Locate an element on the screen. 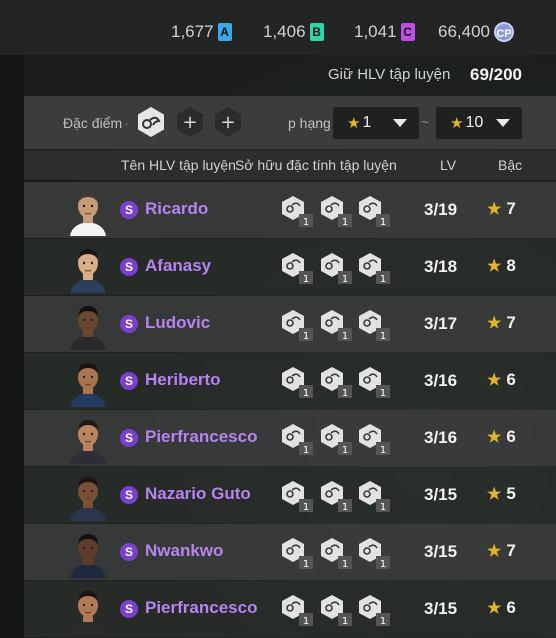 Image resolution: width=556 pixels, height=638 pixels. coach-row: S Afanasy 1 1 1 3/18 ★ 8 is located at coordinates (290, 267).